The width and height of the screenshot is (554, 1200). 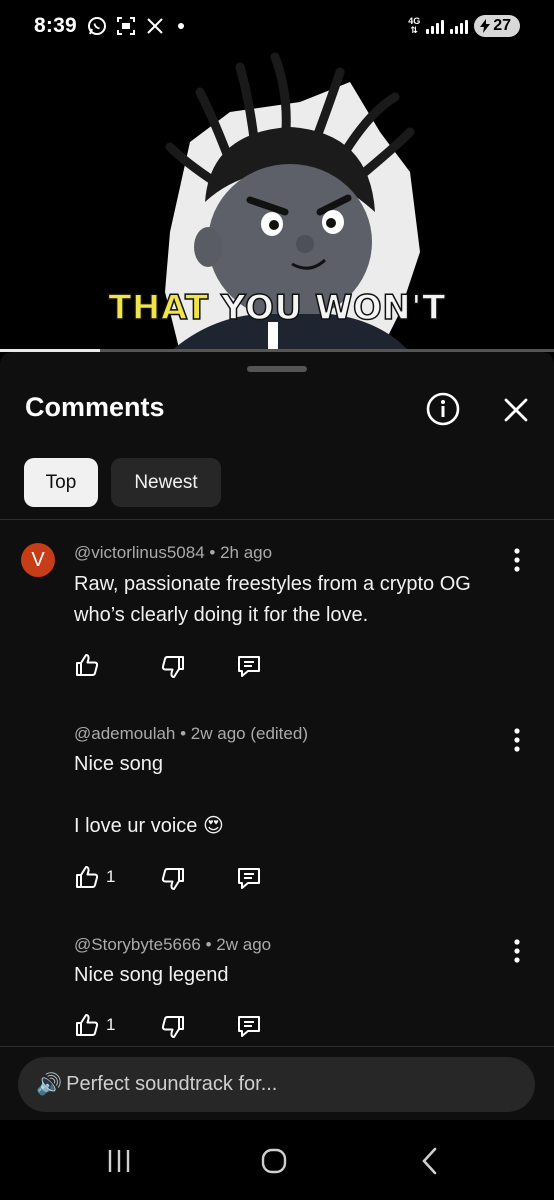 I want to click on home-icon, so click(x=274, y=1161).